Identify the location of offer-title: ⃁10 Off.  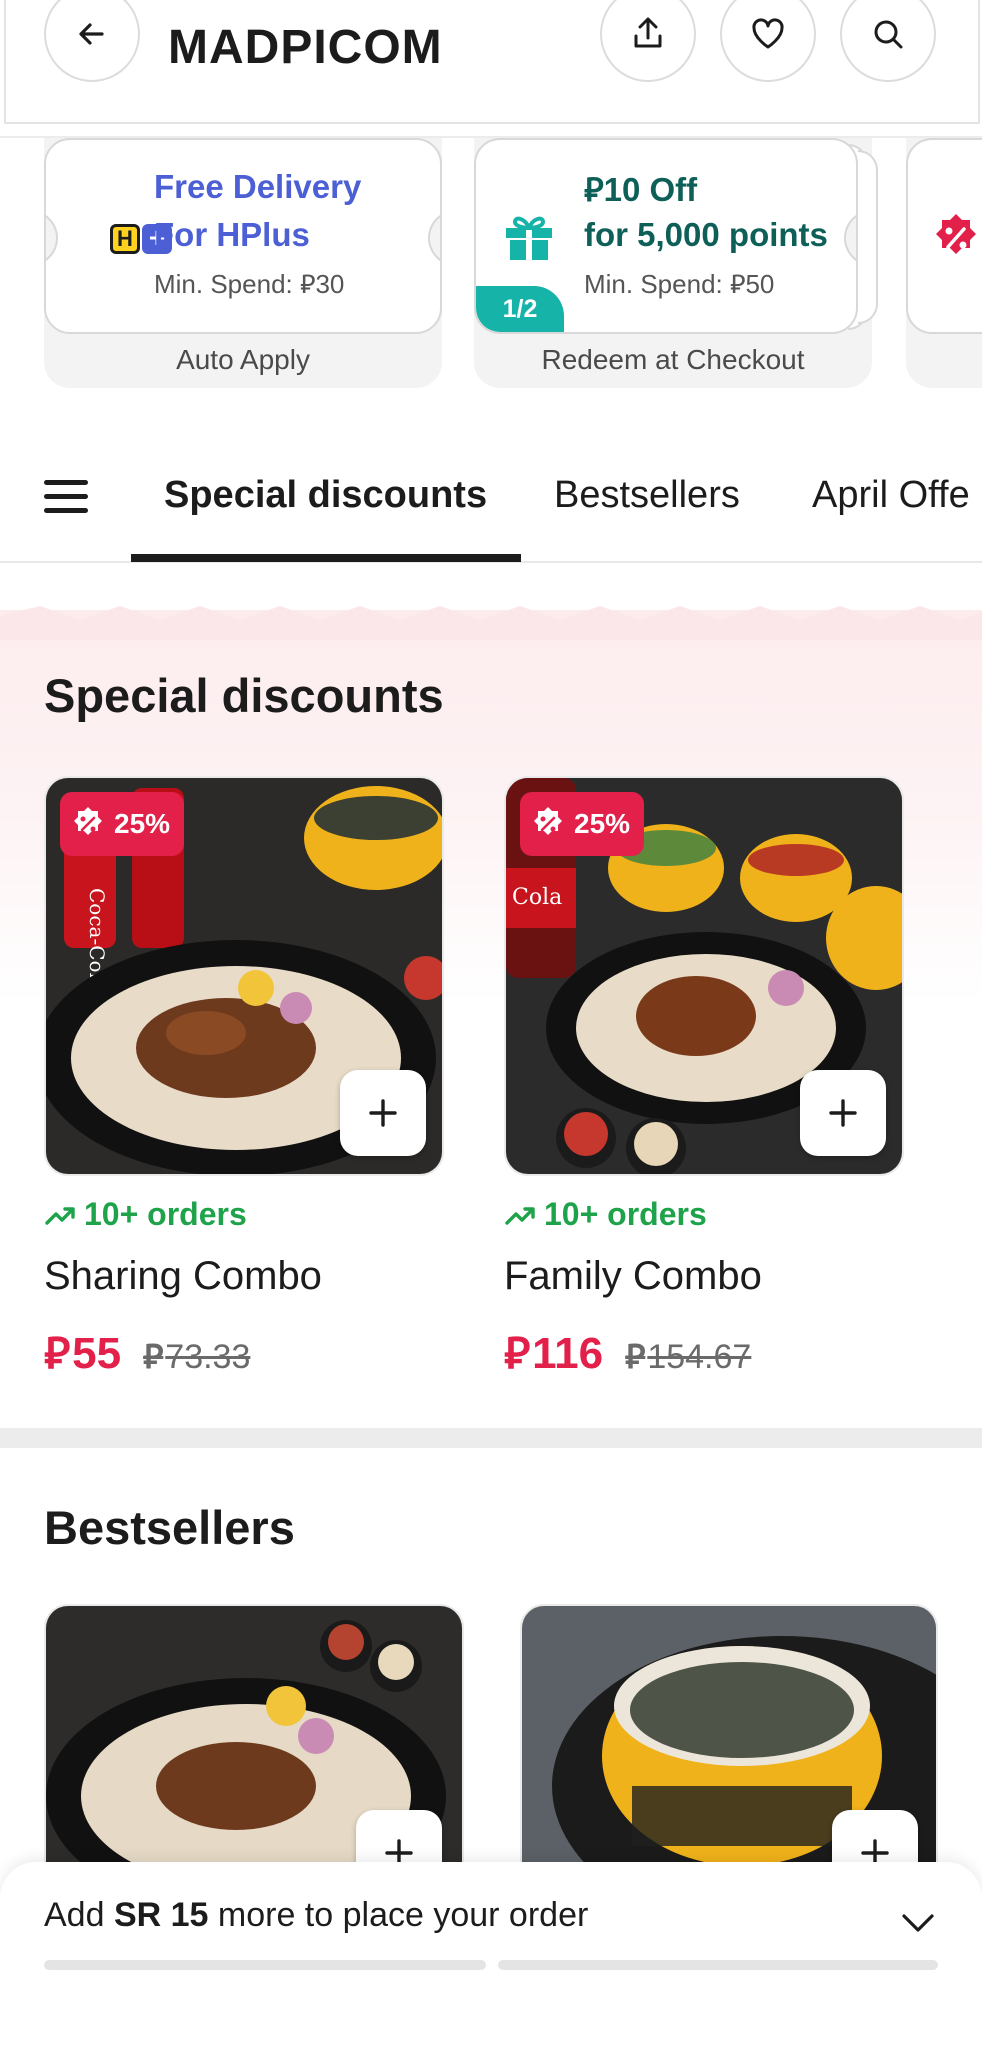
(640, 189).